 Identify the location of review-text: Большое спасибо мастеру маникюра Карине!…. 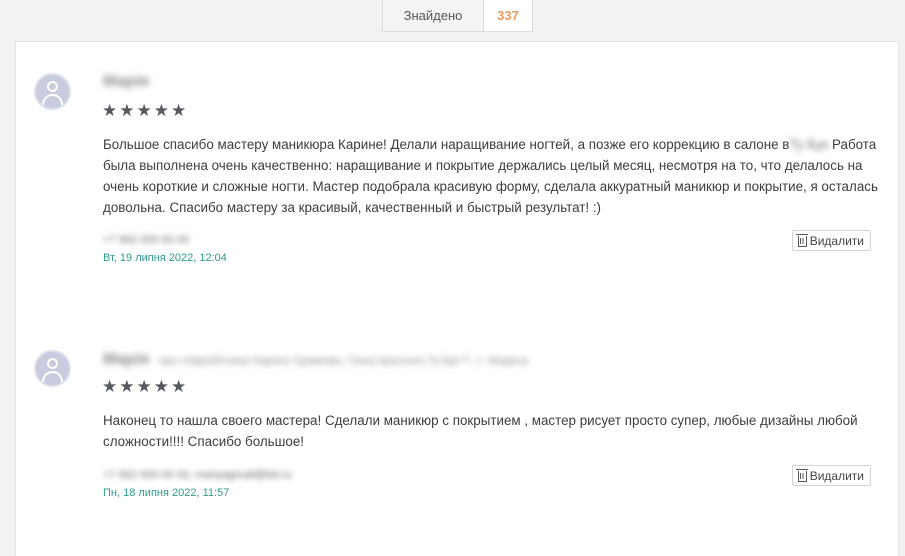
(490, 176).